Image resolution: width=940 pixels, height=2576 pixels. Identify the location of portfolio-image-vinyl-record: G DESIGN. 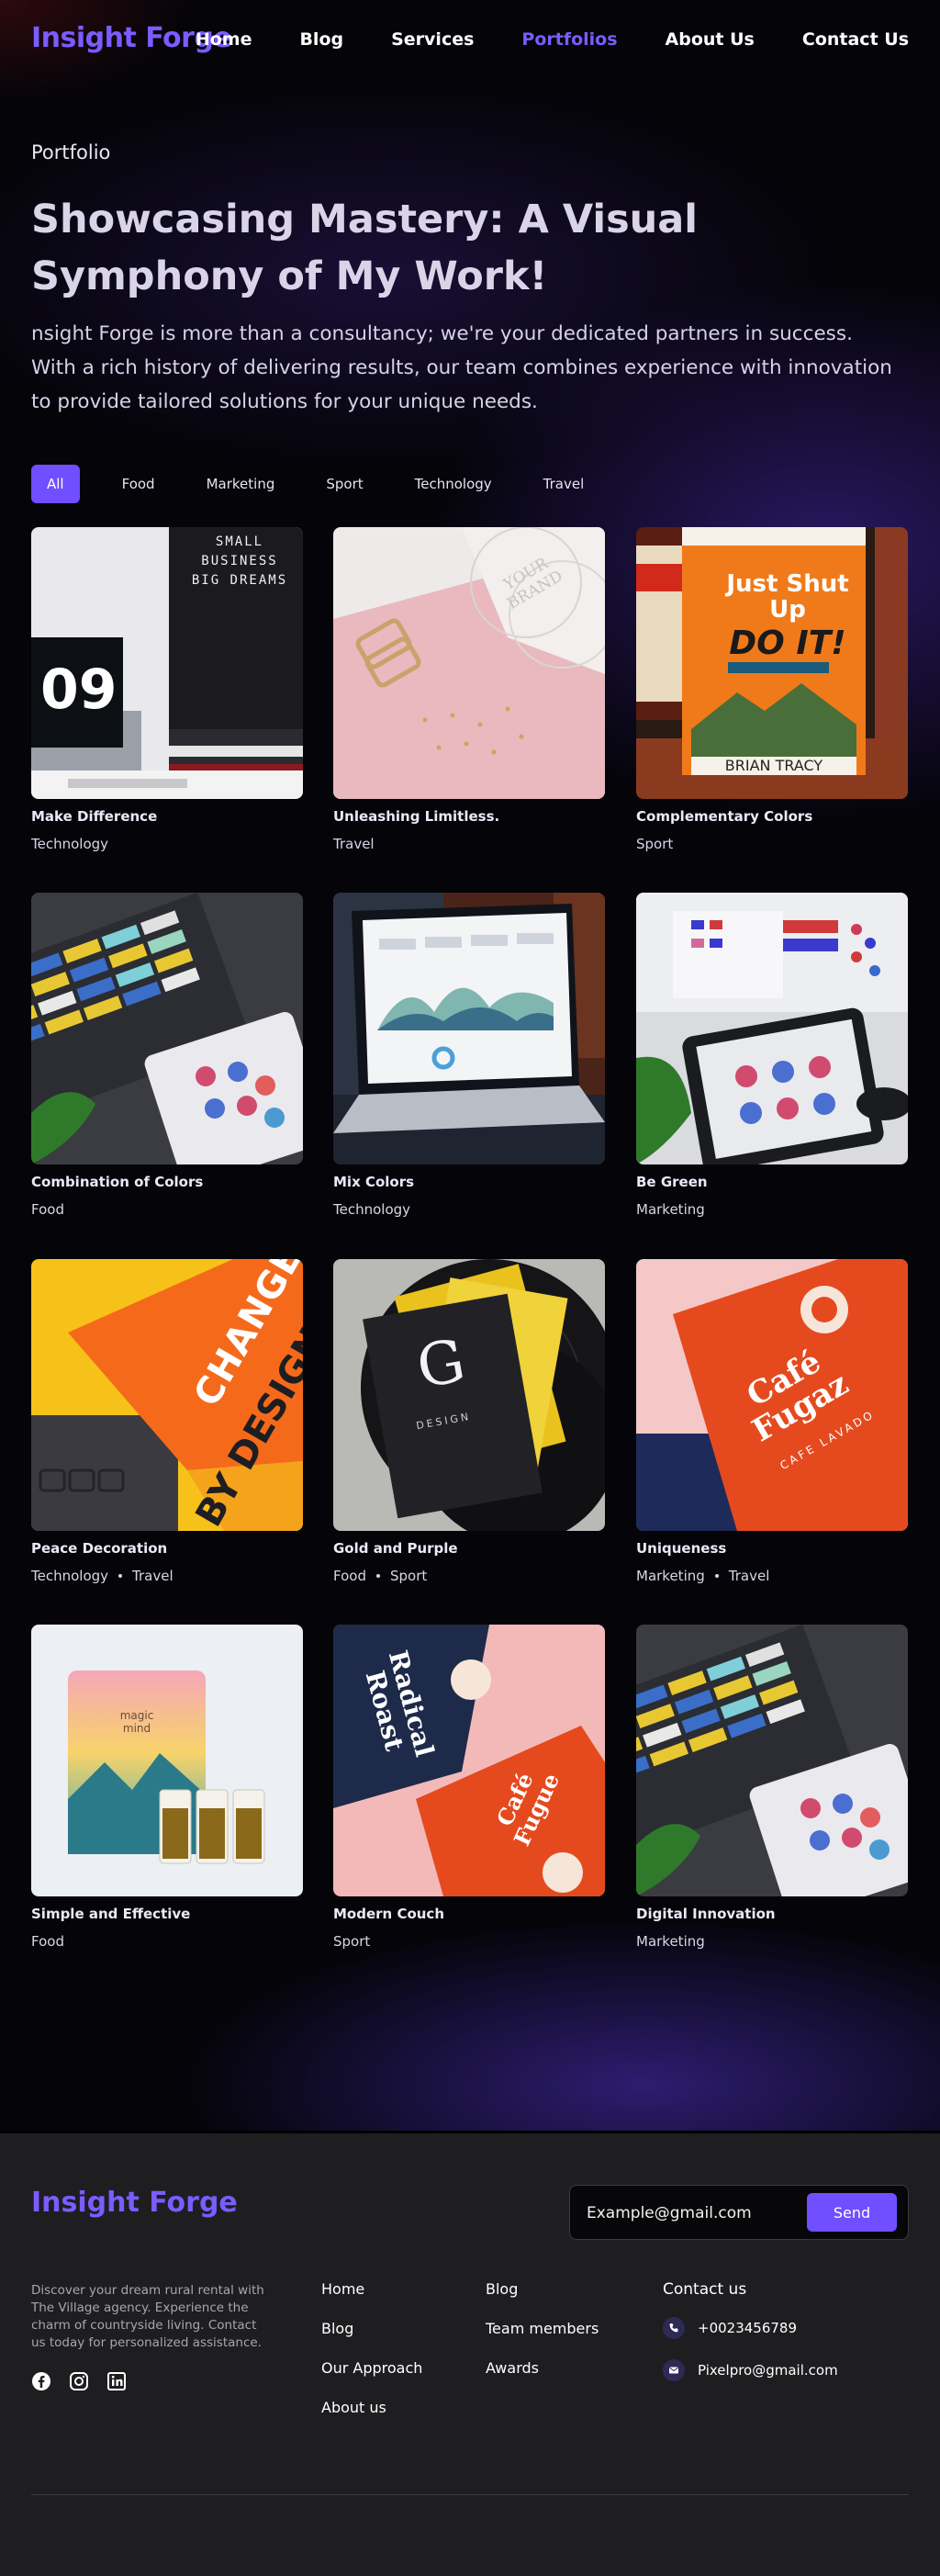
(469, 1395).